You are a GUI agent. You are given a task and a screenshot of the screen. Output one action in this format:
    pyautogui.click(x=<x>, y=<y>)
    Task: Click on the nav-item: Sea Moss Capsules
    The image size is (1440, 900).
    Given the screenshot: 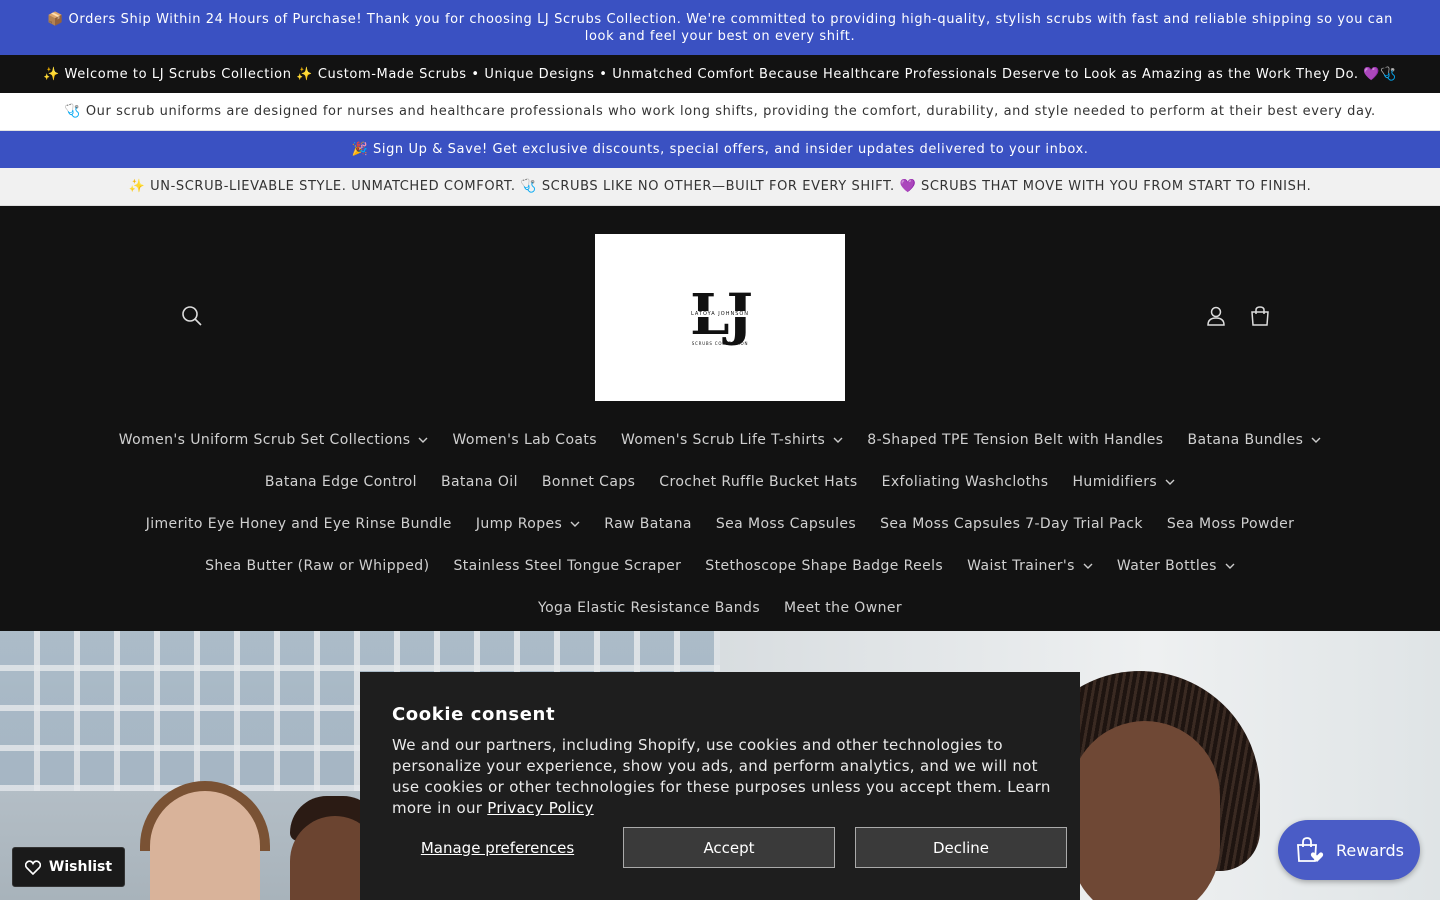 What is the action you would take?
    pyautogui.click(x=786, y=524)
    